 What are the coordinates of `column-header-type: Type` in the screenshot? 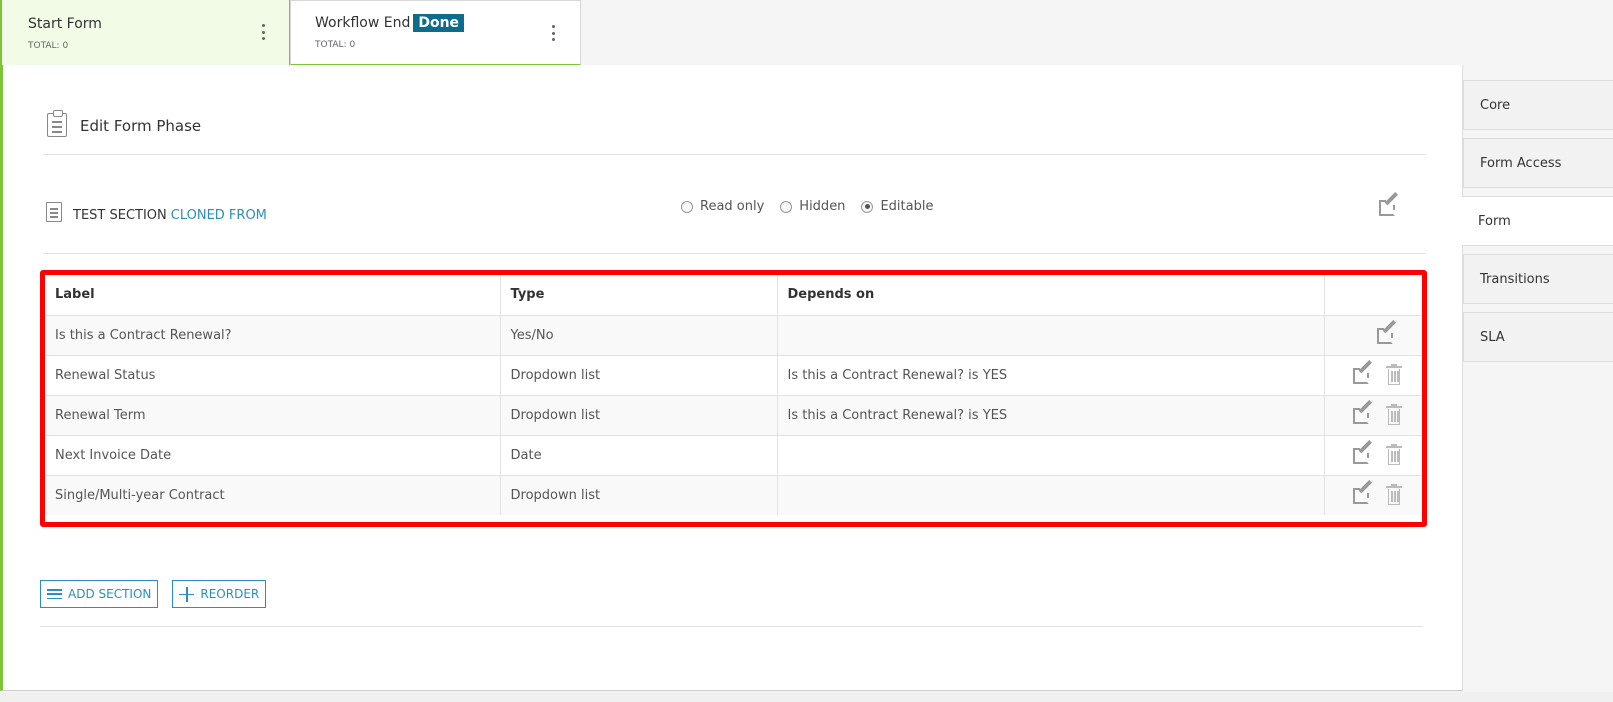 It's located at (639, 295).